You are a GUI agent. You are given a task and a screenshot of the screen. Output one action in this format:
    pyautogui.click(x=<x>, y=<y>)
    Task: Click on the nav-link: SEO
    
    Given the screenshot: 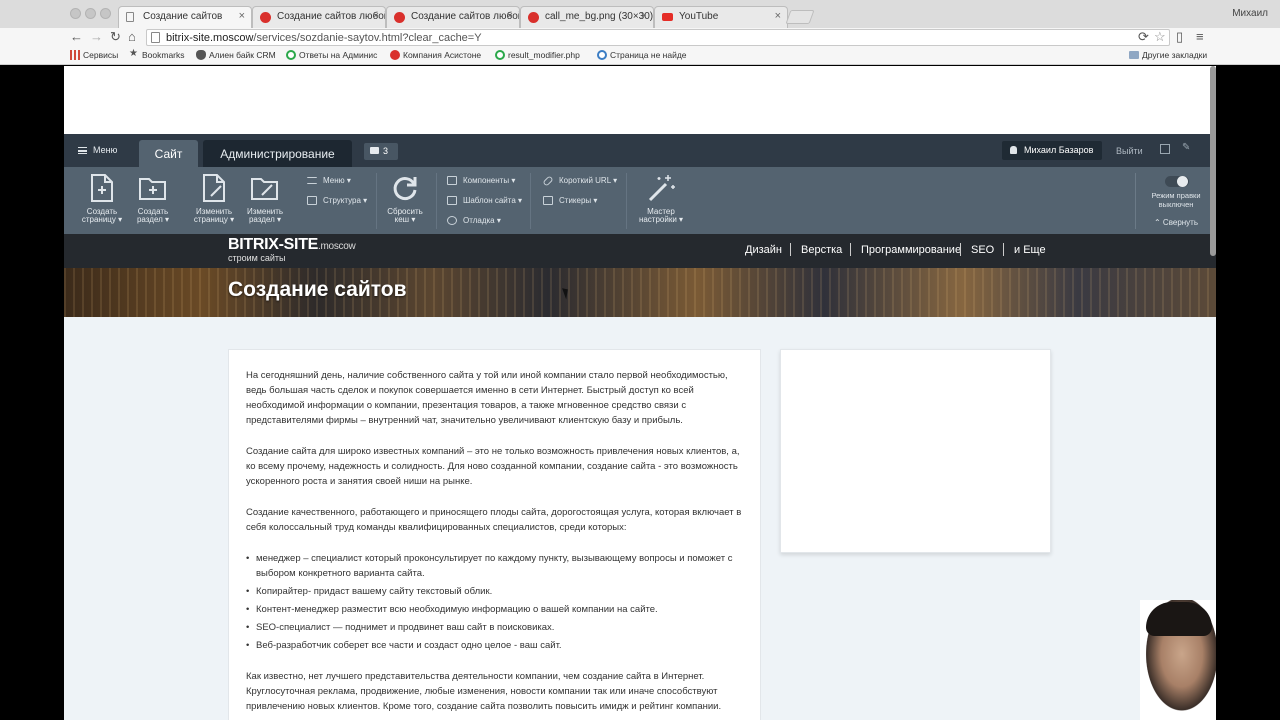 What is the action you would take?
    pyautogui.click(x=982, y=250)
    